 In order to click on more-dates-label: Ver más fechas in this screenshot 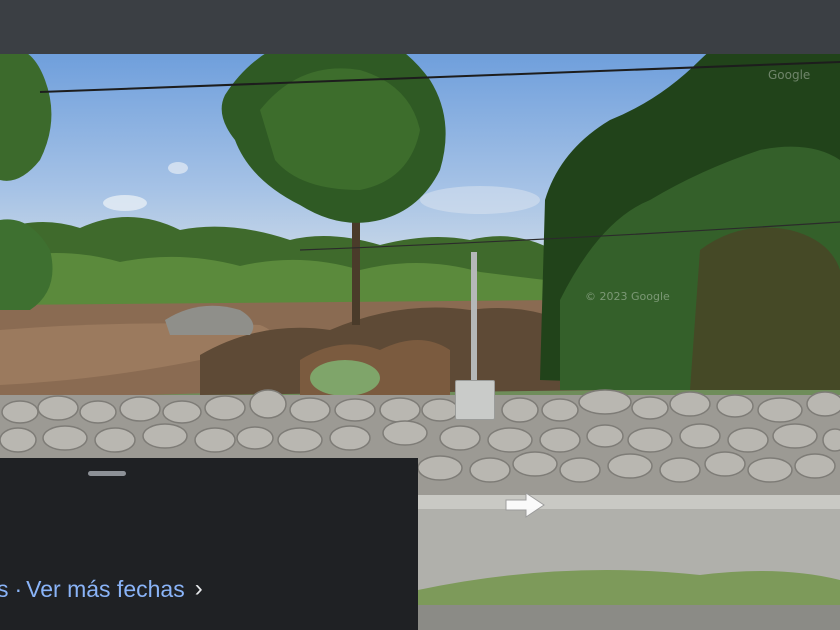, I will do `click(105, 589)`.